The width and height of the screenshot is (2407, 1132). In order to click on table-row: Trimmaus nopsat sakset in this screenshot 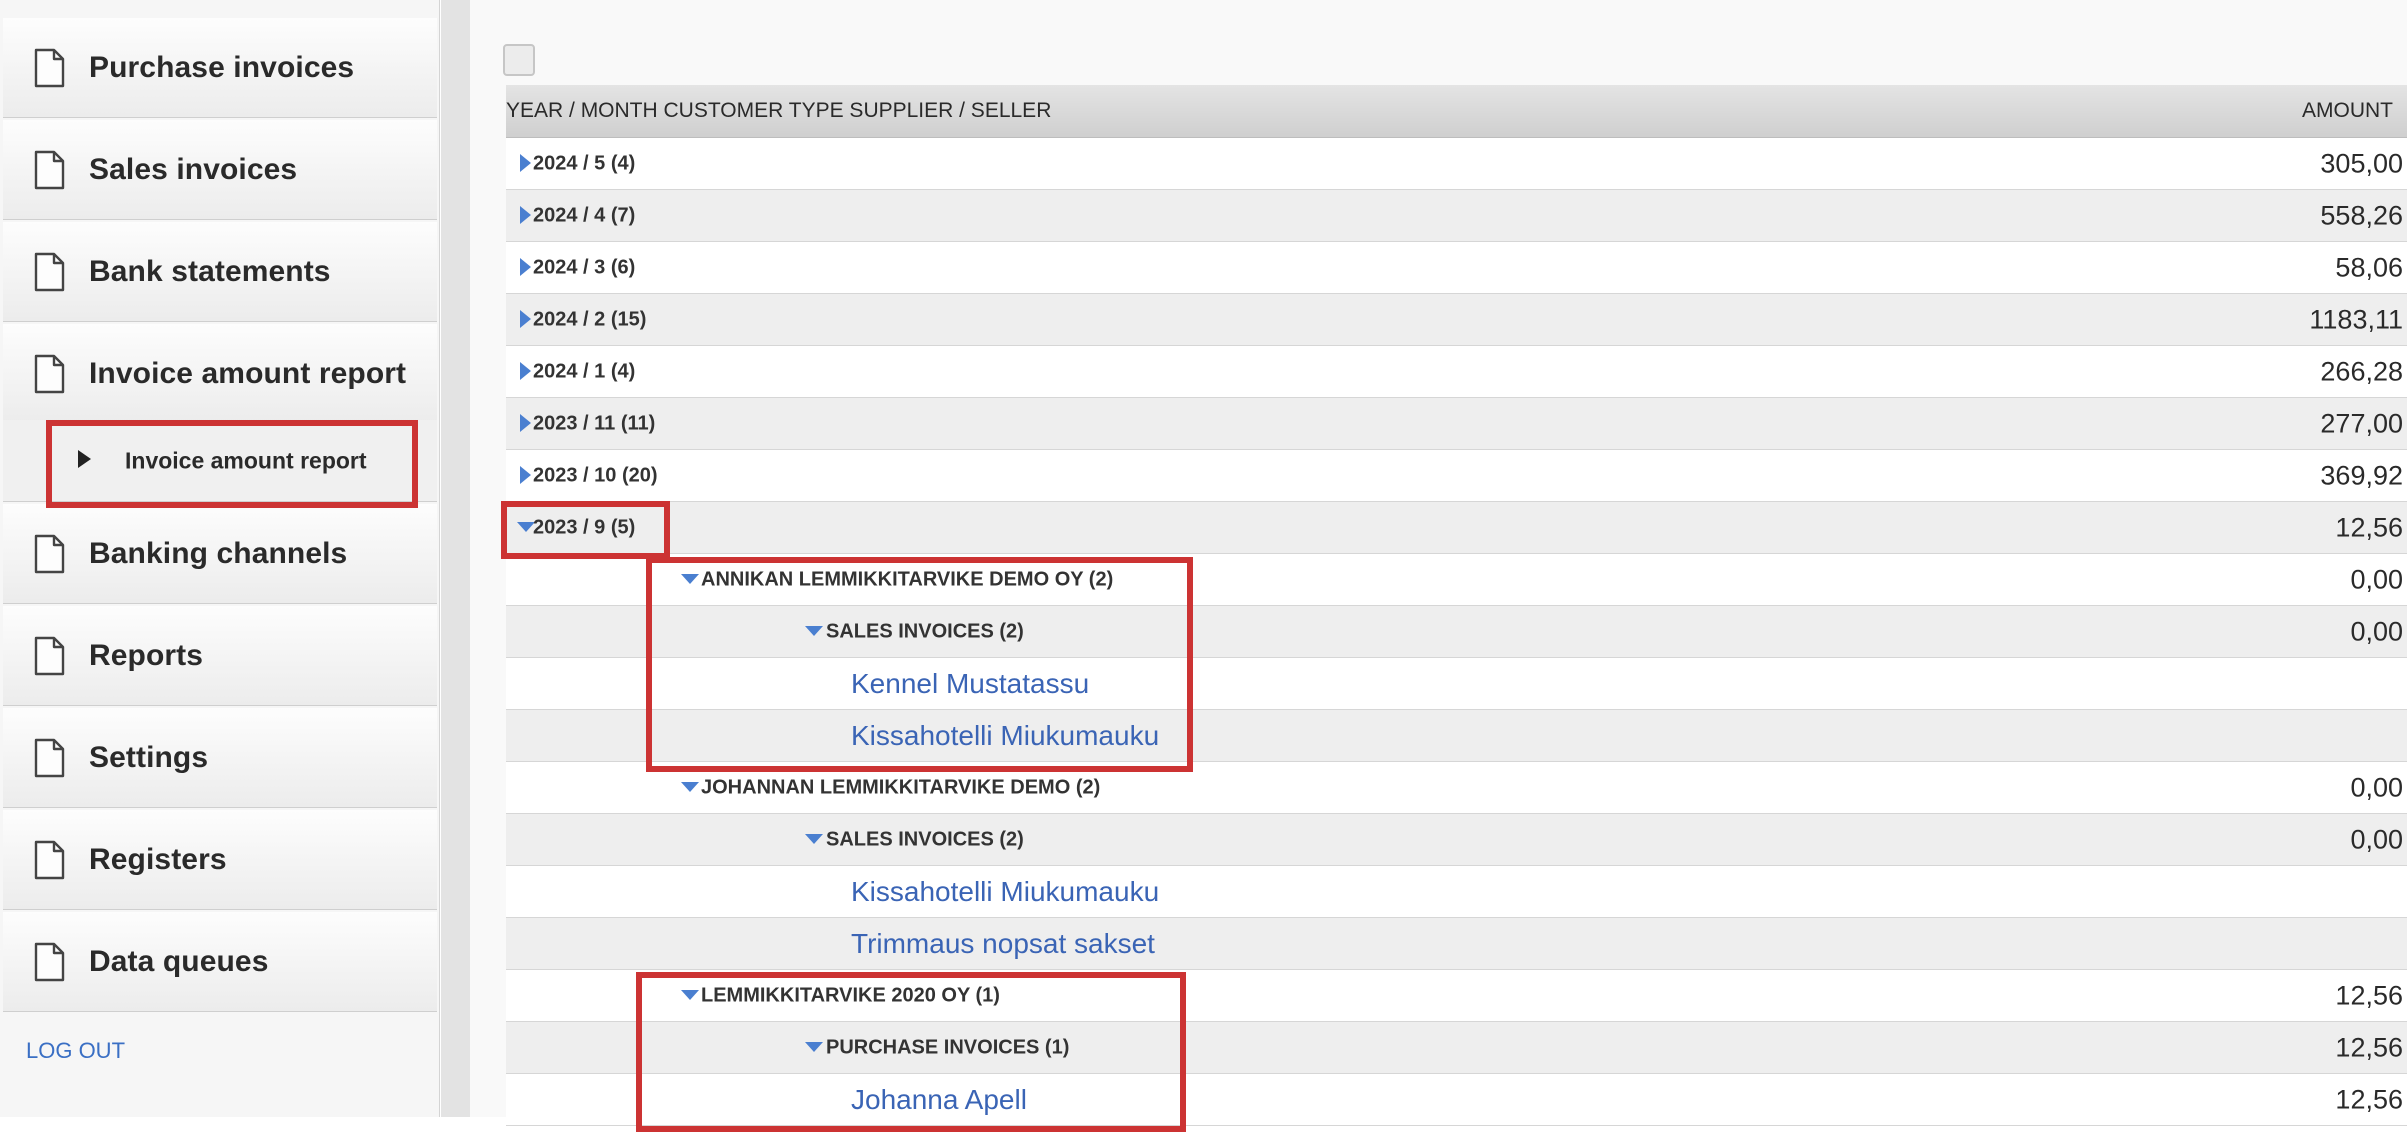, I will do `click(1456, 944)`.